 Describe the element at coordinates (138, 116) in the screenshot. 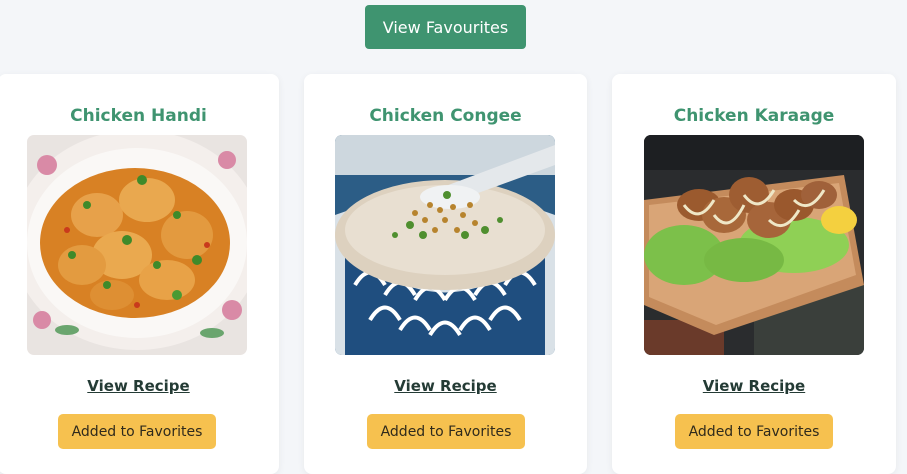

I see `recipe-title: Chicken Handi` at that location.